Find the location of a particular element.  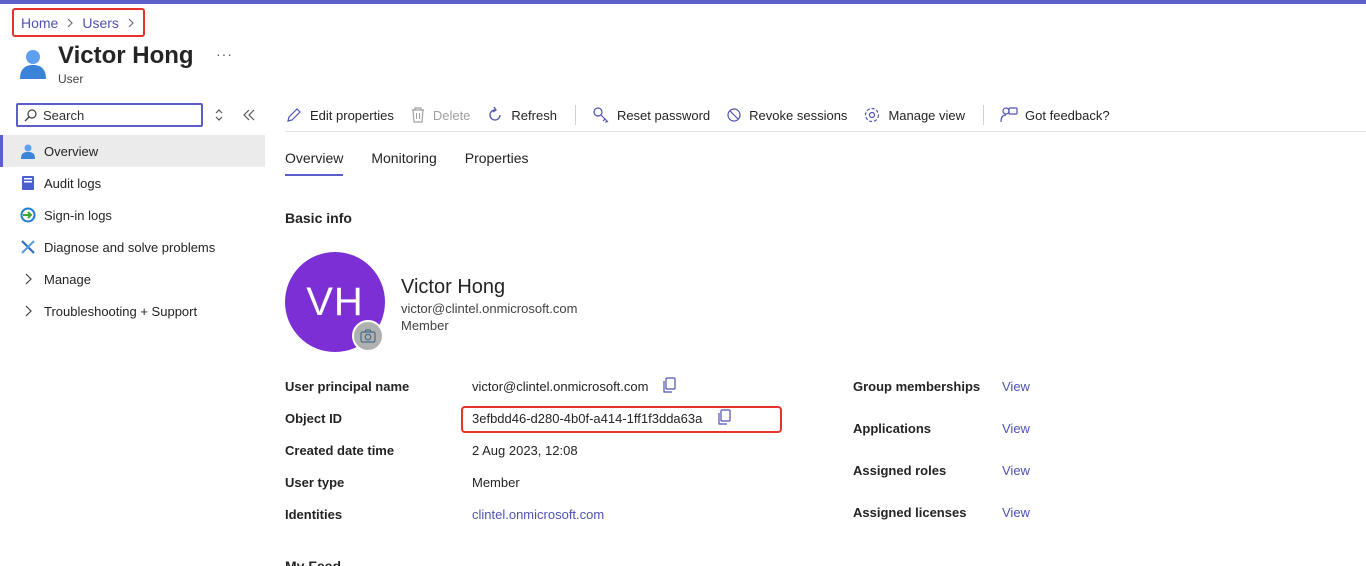

tab-bar: Overview Monitoring Properties is located at coordinates (421, 163).